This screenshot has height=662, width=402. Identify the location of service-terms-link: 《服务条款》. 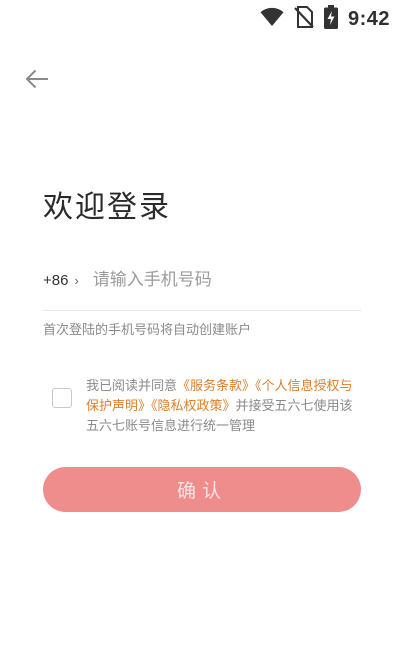
(216, 386).